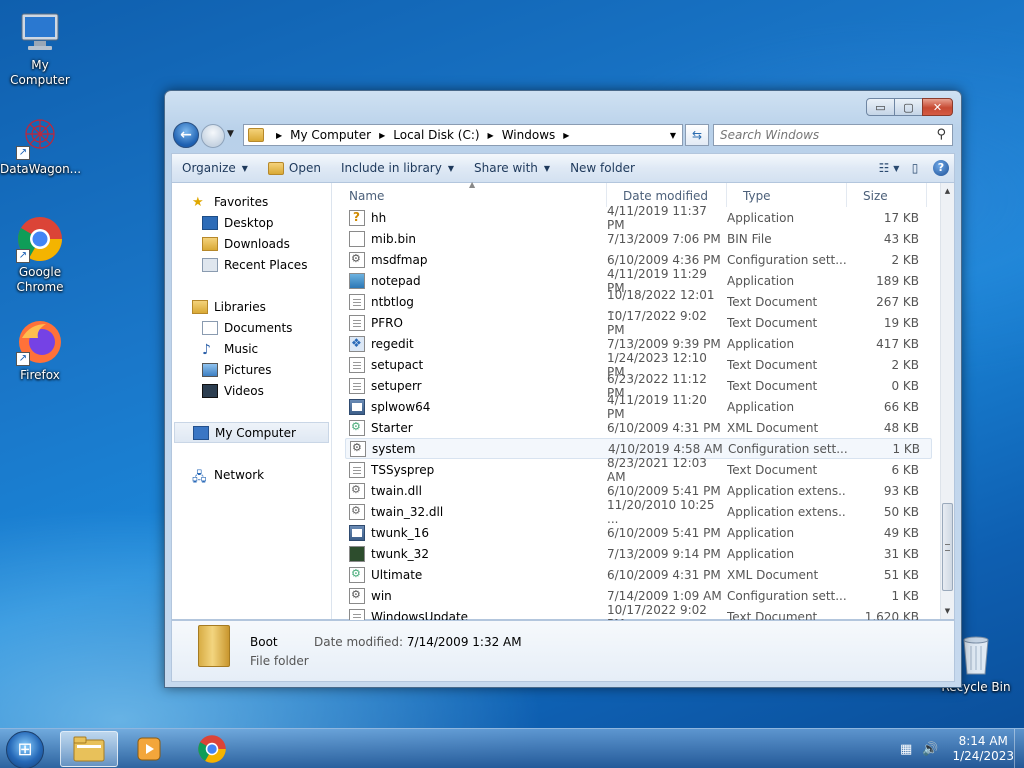 The height and width of the screenshot is (768, 1024). What do you see at coordinates (478, 301) in the screenshot?
I see `file-name-cell: ntbtlog` at bounding box center [478, 301].